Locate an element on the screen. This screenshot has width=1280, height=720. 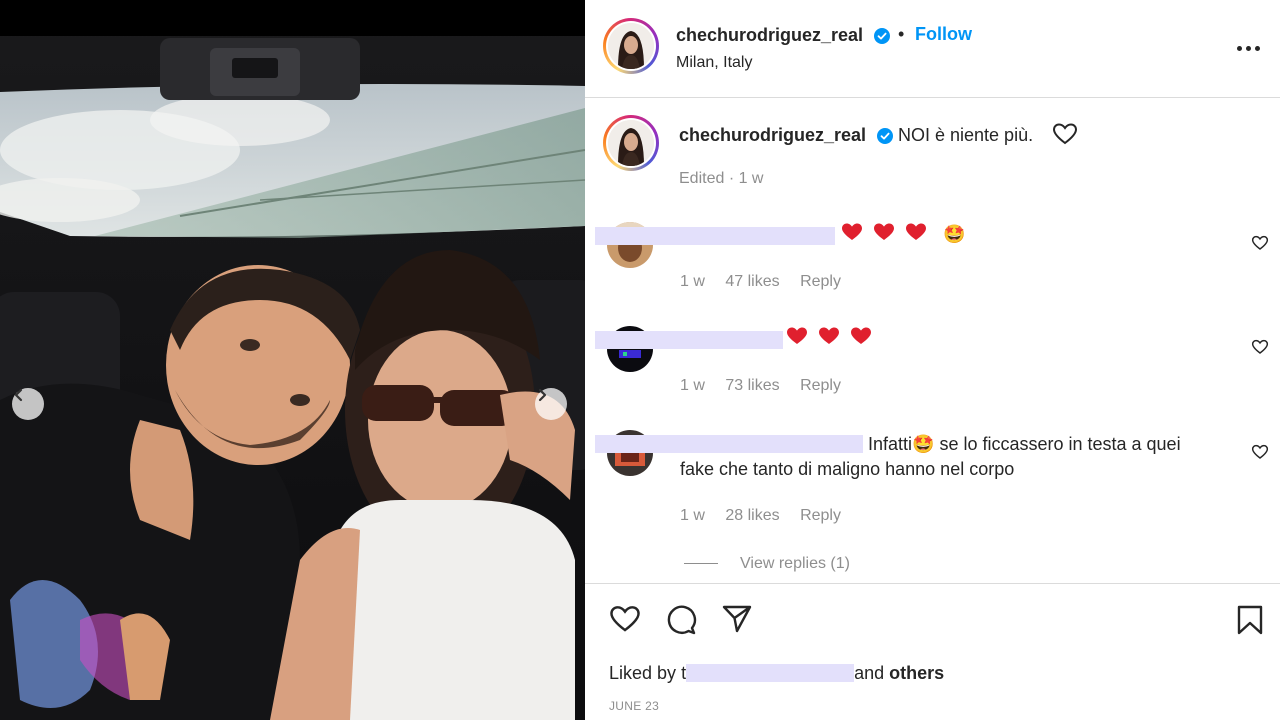
caption-username-text: chechurodriguez_real is located at coordinates (772, 135).